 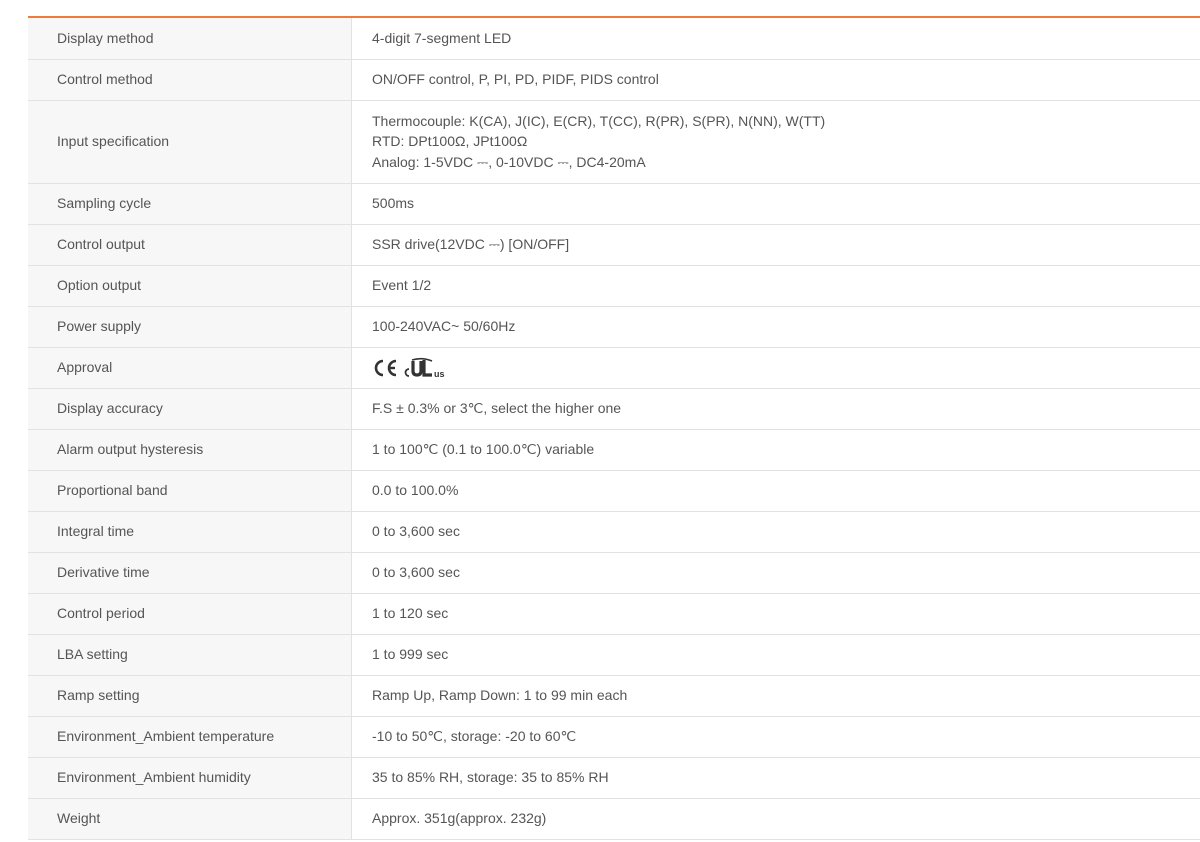 What do you see at coordinates (474, 736) in the screenshot?
I see `spec-value-line: -10 to 50℃, storage: -20 to 60℃` at bounding box center [474, 736].